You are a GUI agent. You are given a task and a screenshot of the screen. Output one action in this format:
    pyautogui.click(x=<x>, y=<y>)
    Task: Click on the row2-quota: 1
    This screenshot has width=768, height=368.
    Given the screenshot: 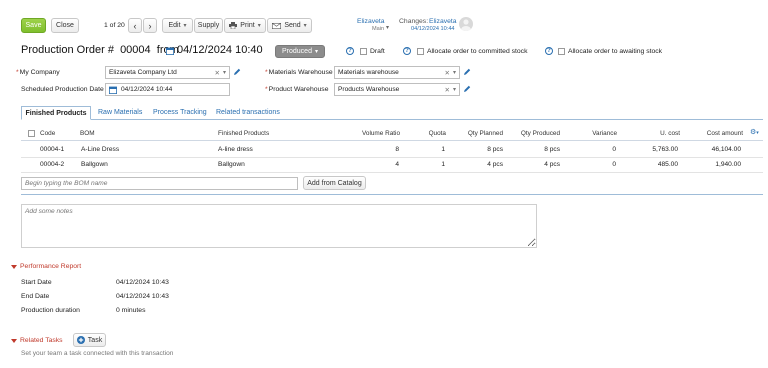 What is the action you would take?
    pyautogui.click(x=425, y=164)
    